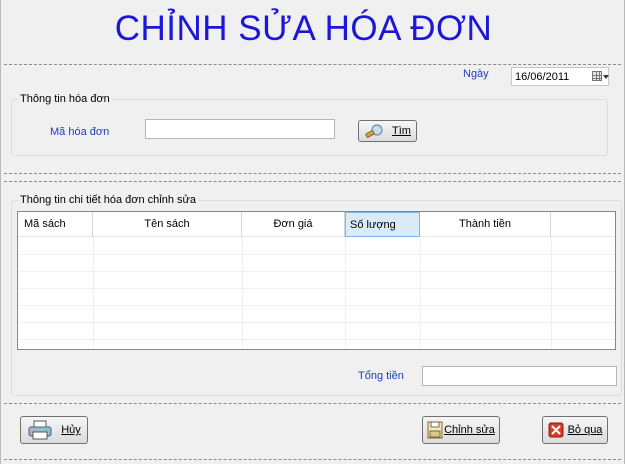 This screenshot has height=464, width=625. I want to click on total-amount-input, so click(519, 376).